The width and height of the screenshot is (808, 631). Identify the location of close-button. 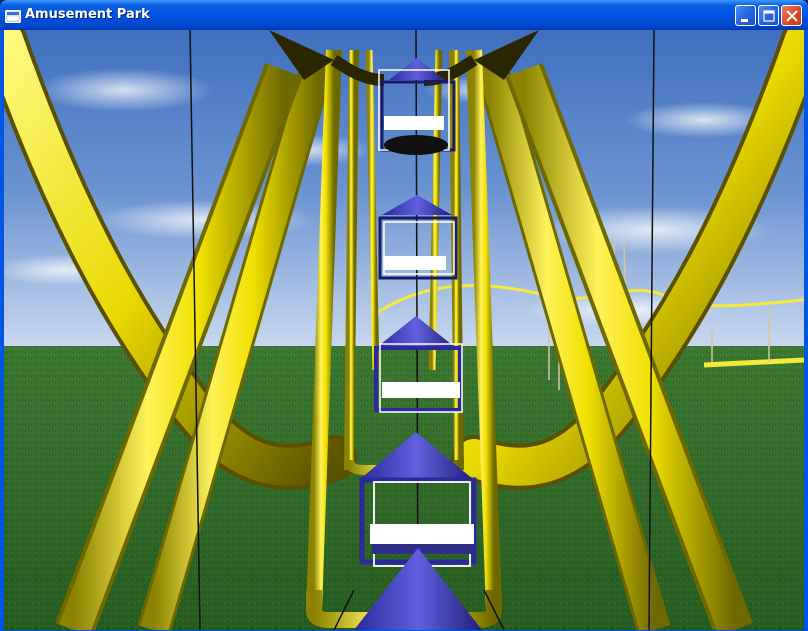
(791, 15).